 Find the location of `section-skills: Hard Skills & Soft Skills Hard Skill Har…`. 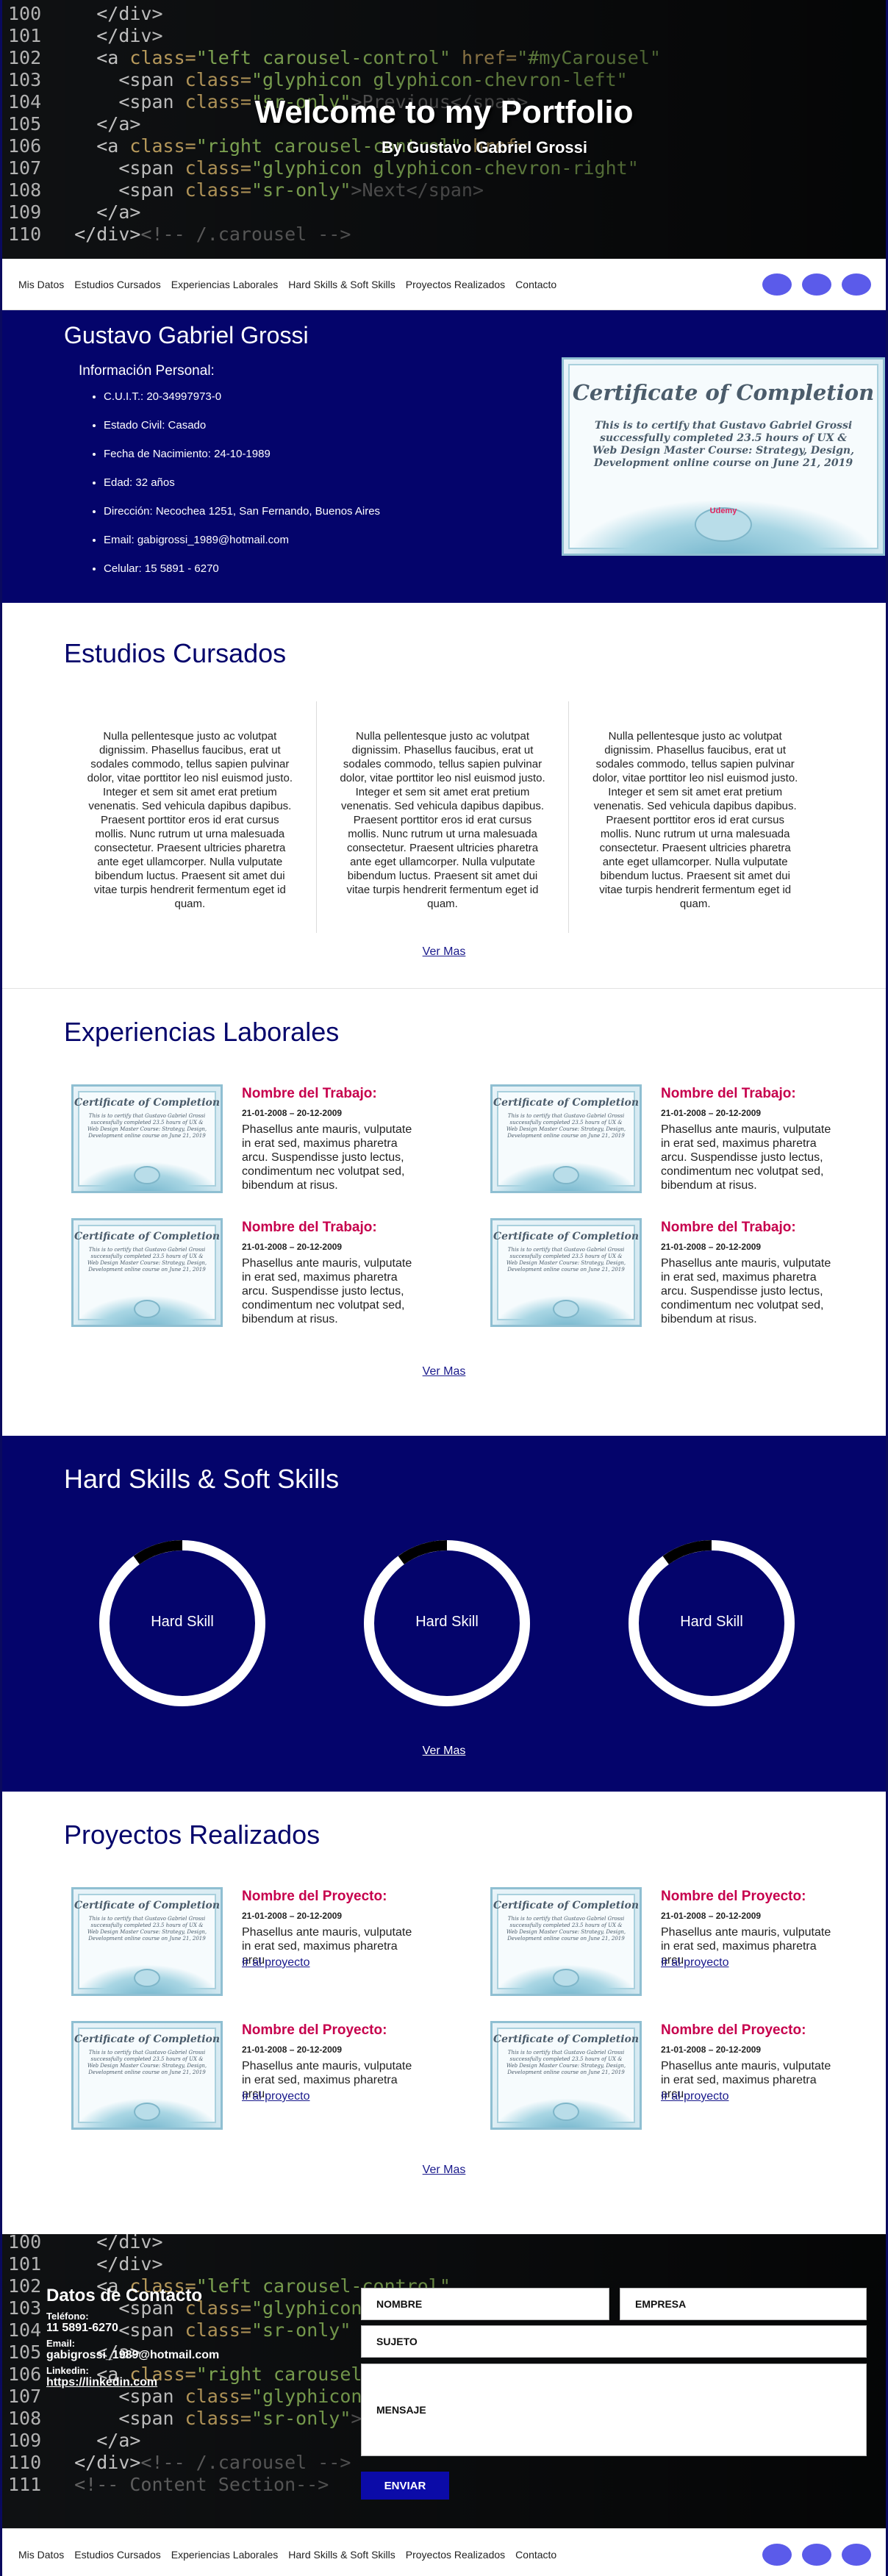

section-skills: Hard Skills & Soft Skills Hard Skill Har… is located at coordinates (444, 1614).